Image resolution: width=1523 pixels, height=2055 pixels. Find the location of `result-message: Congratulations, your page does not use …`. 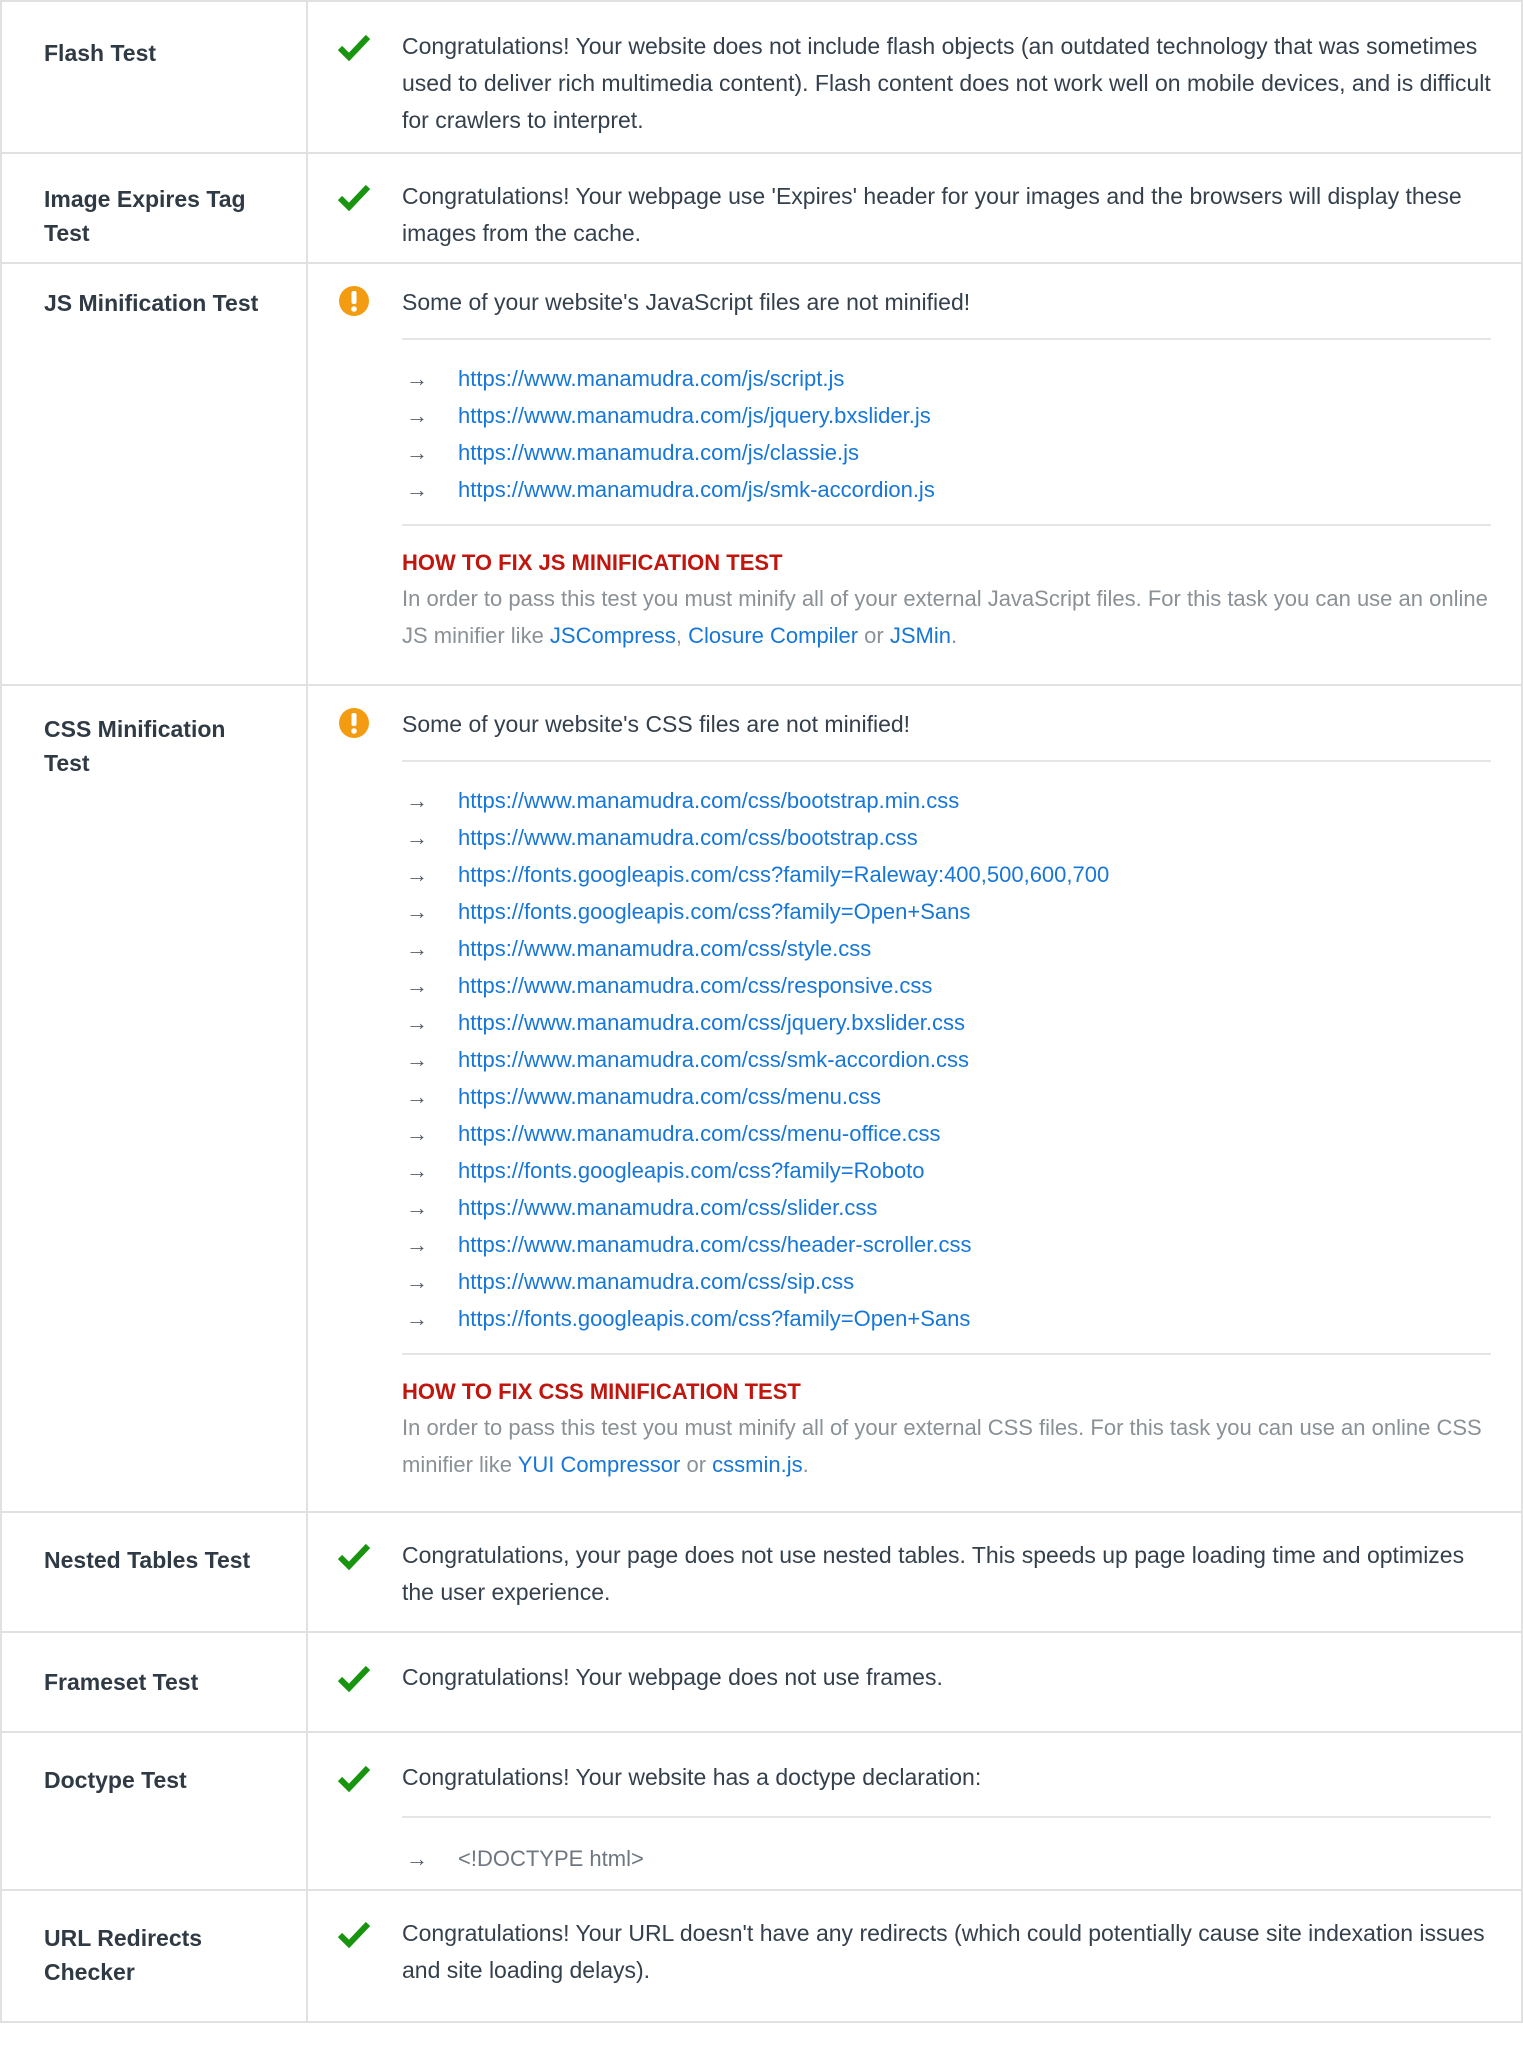

result-message: Congratulations, your page does not use … is located at coordinates (914, 1574).